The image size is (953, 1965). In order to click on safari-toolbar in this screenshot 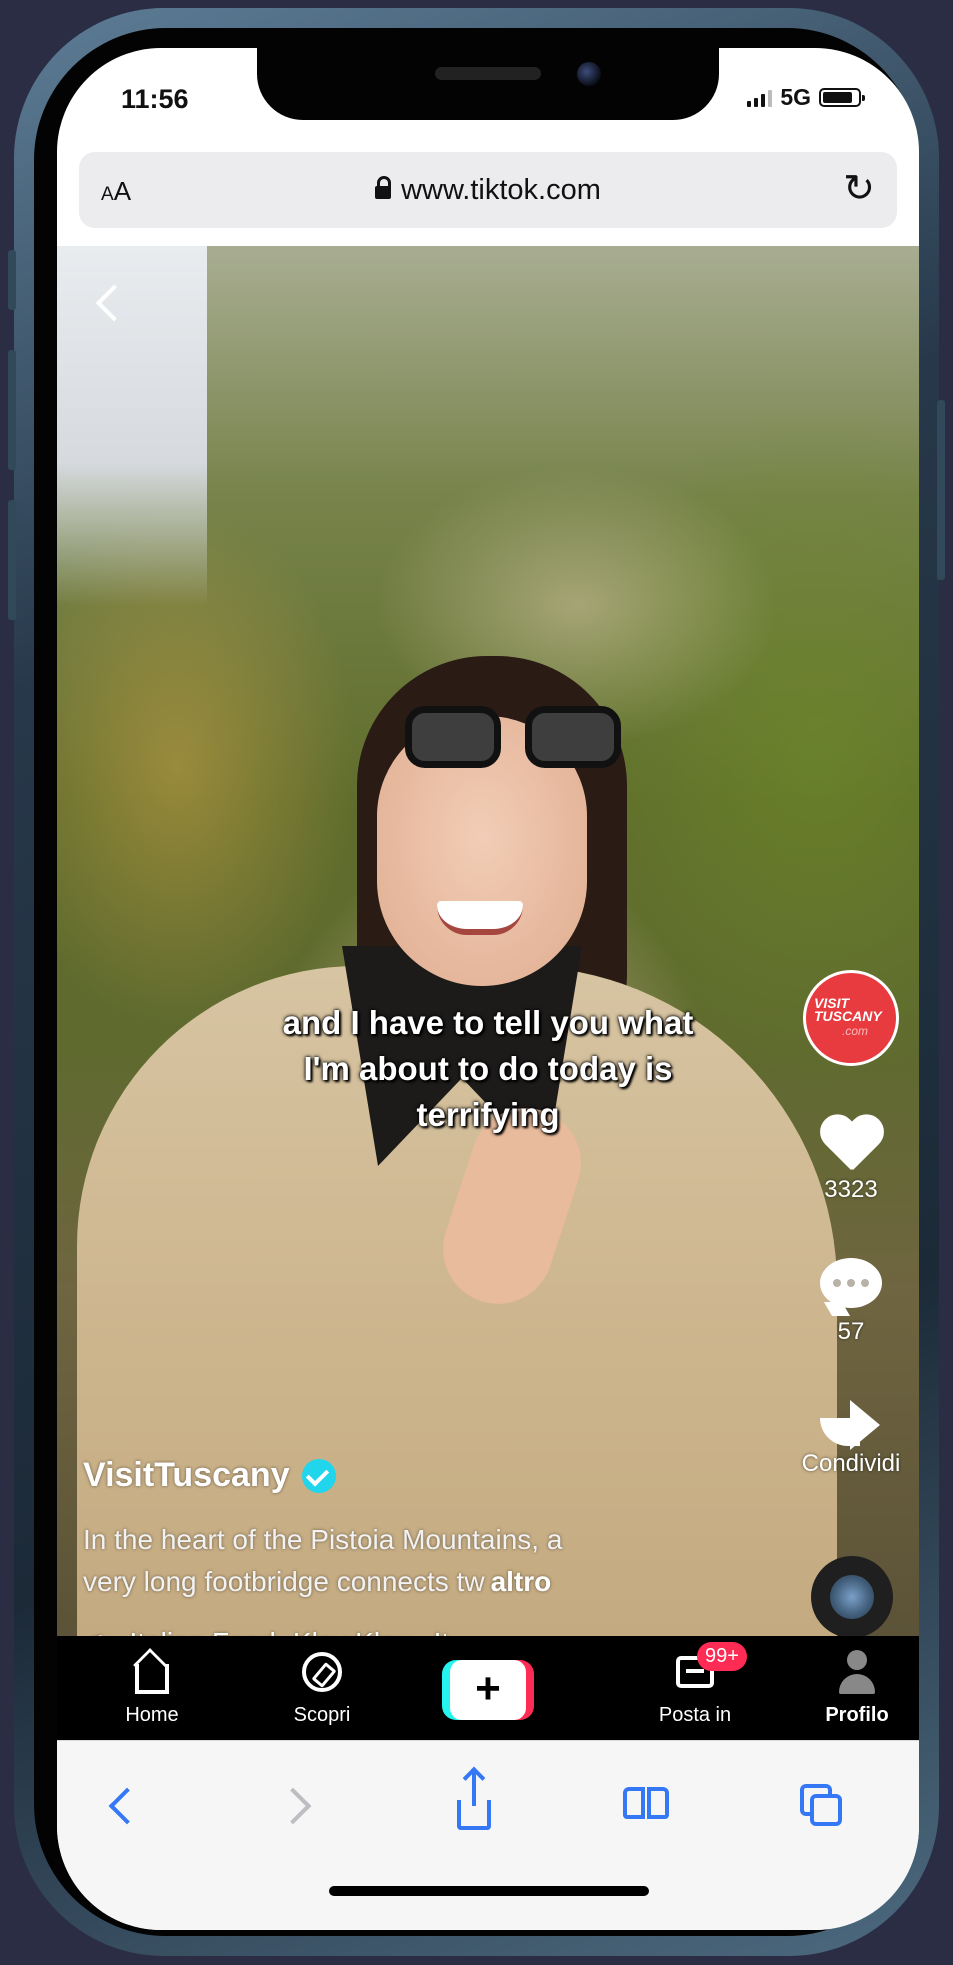, I will do `click(488, 1835)`.